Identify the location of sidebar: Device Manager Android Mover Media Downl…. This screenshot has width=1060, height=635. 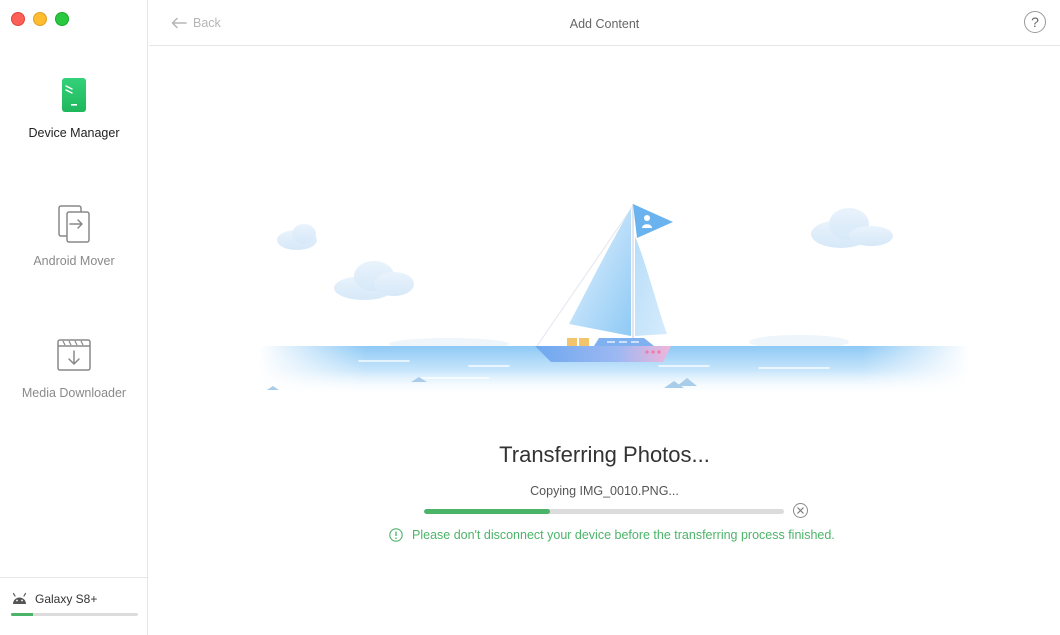
(74, 317).